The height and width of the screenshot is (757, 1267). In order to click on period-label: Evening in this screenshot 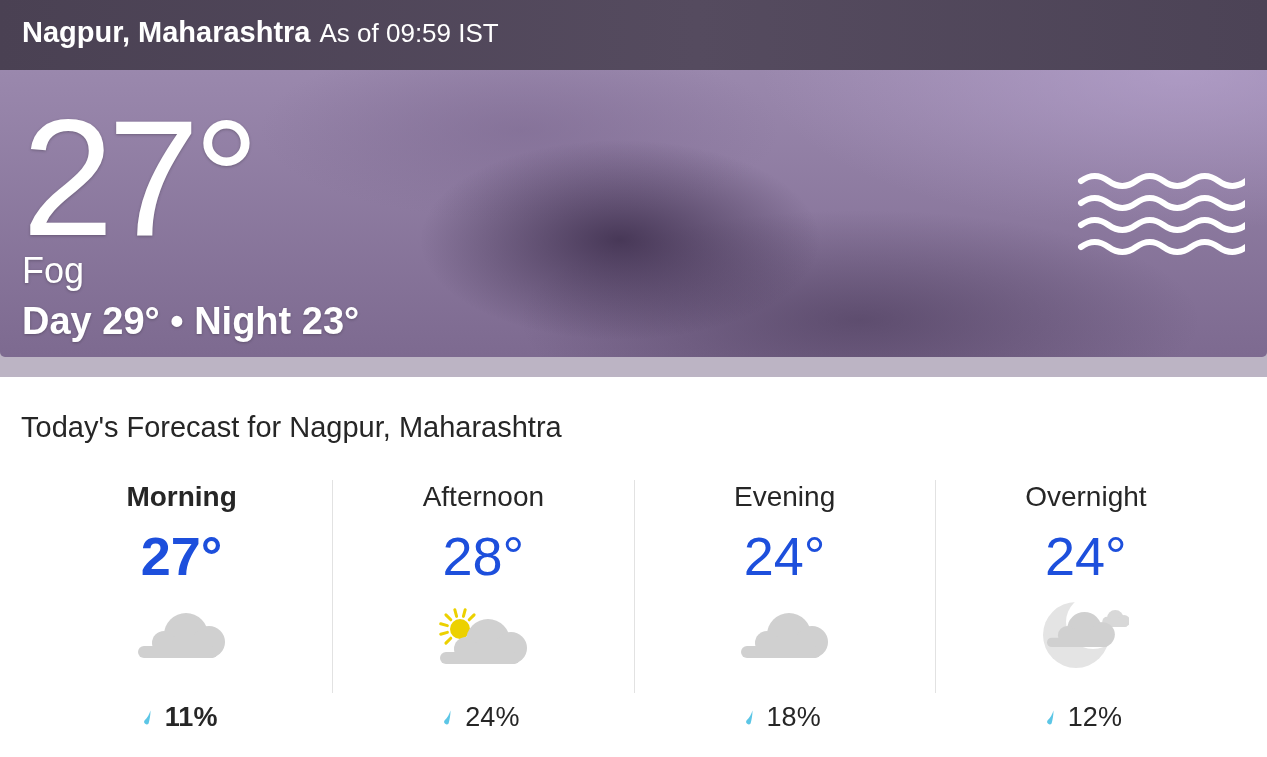, I will do `click(785, 497)`.